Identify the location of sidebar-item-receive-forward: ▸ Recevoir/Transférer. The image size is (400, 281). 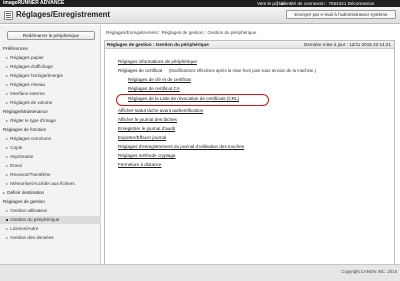
(50, 175).